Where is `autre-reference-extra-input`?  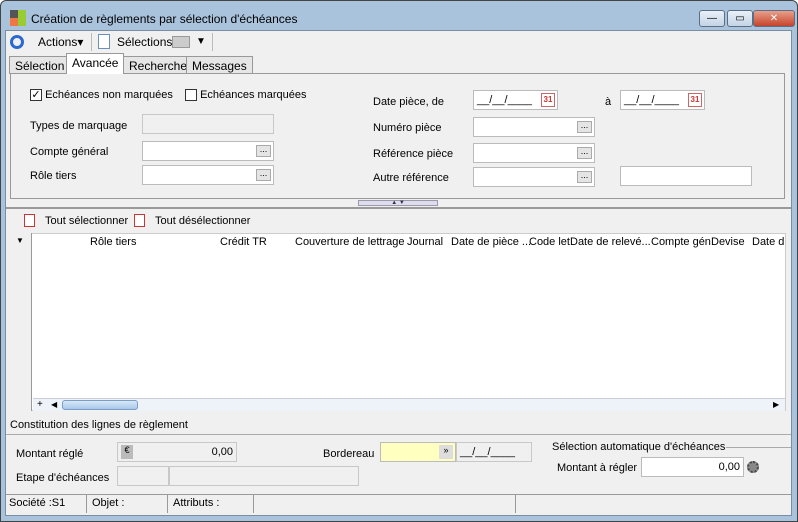 autre-reference-extra-input is located at coordinates (686, 176).